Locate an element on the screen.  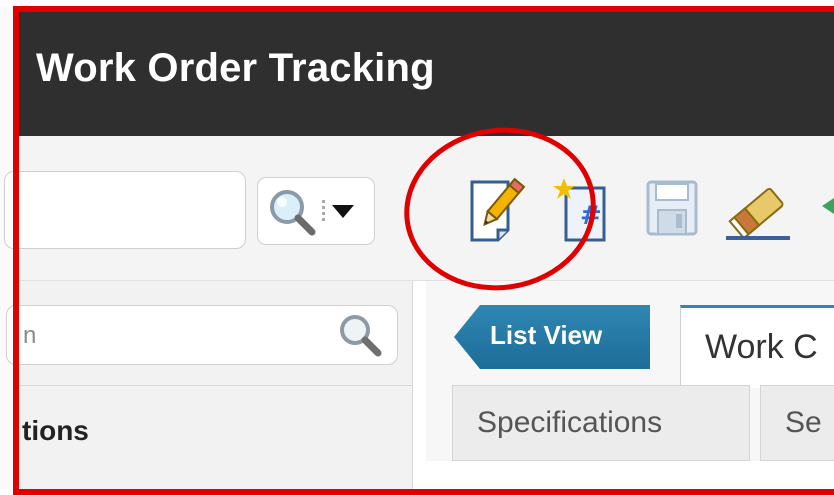
tab-work-order: Work C is located at coordinates (757, 346).